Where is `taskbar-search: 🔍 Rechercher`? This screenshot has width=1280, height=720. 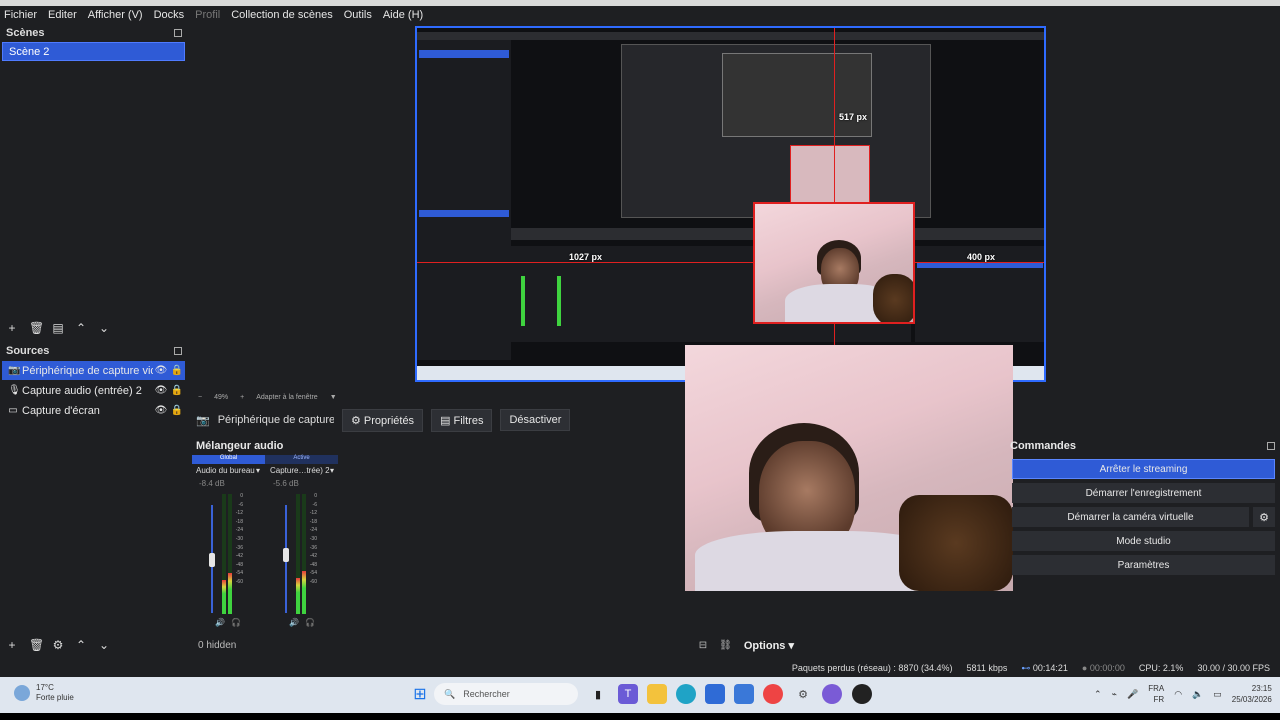
taskbar-search: 🔍 Rechercher is located at coordinates (506, 694).